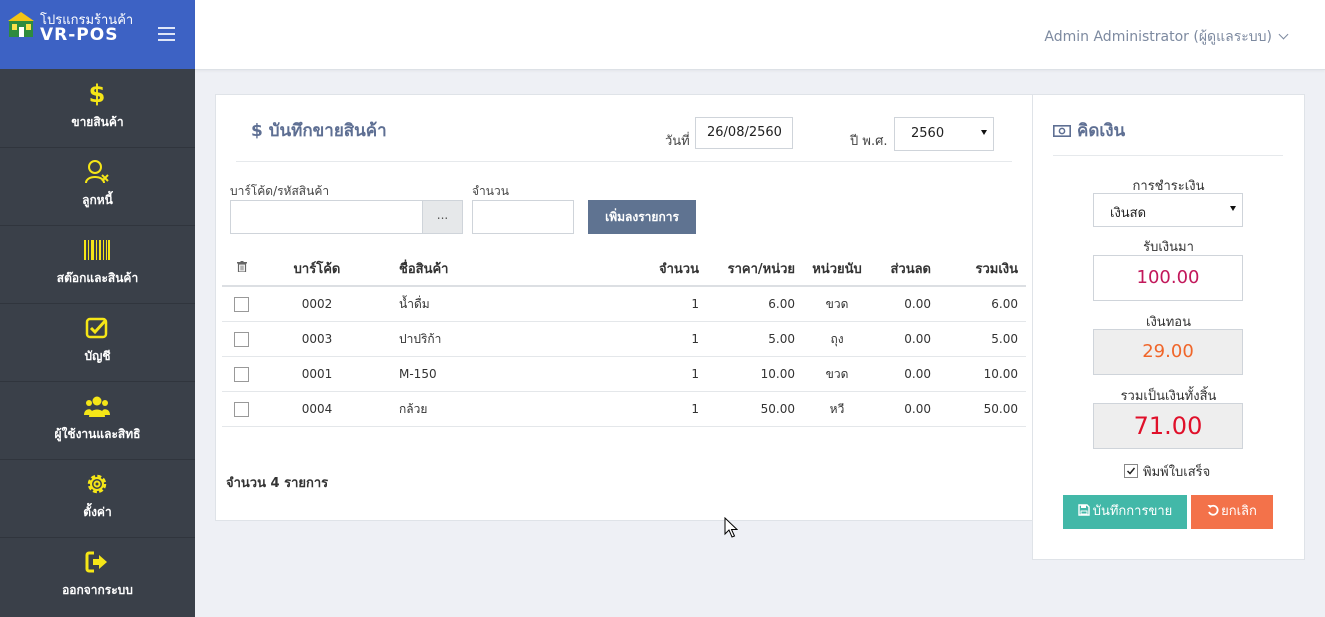 This screenshot has width=1325, height=617. What do you see at coordinates (984, 132) in the screenshot?
I see `caret-down-icon` at bounding box center [984, 132].